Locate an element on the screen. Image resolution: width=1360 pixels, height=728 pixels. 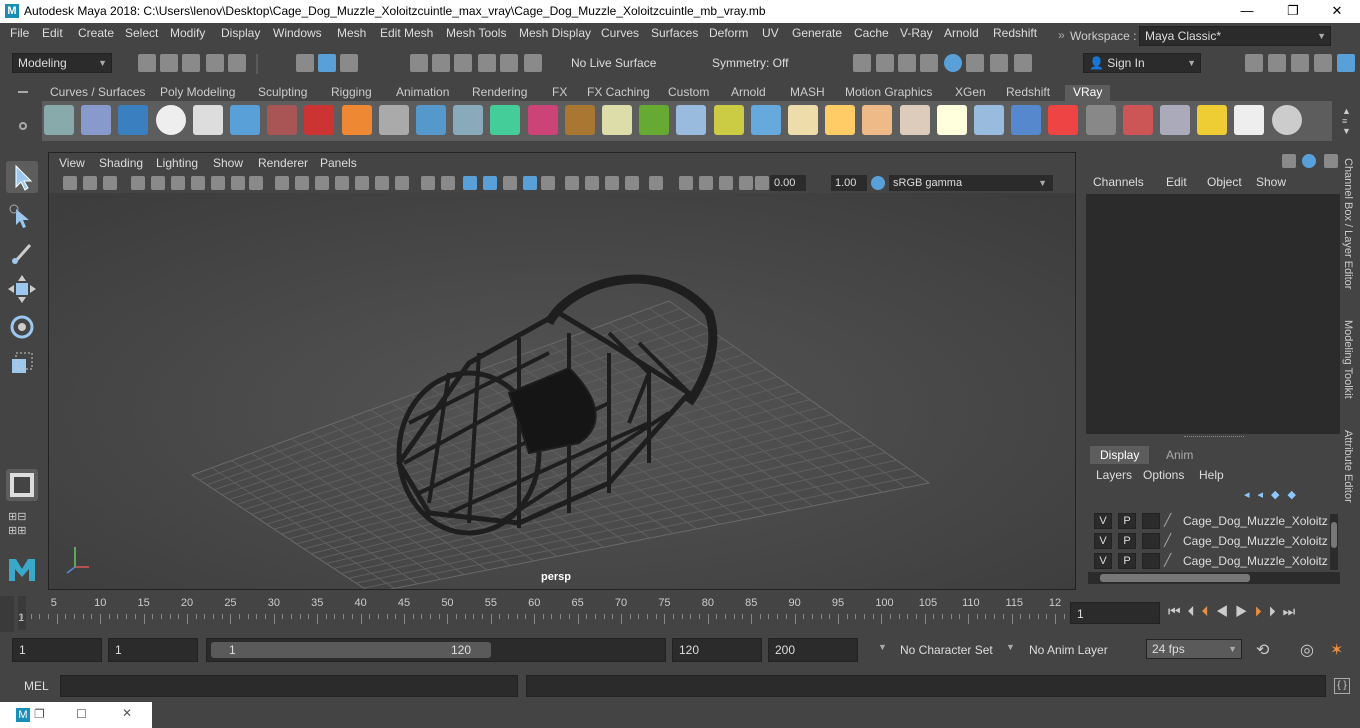
render-settings-icon is located at coordinates (929, 63).